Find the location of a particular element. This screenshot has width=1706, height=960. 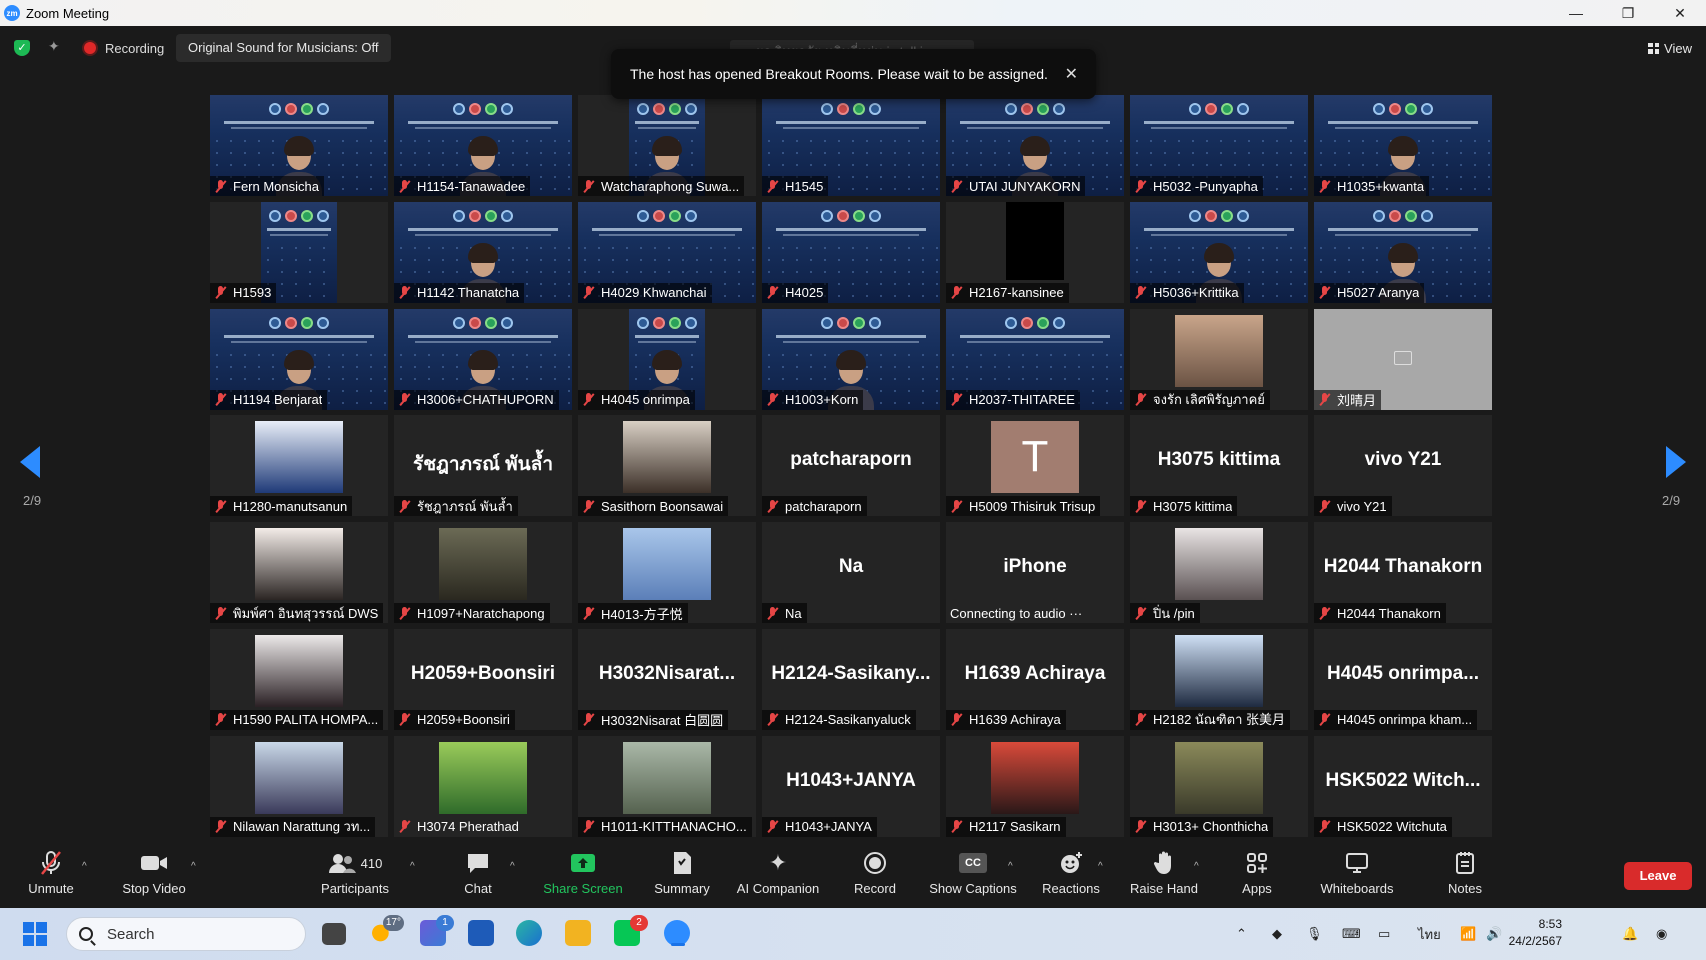

zoom-taskbar-icon is located at coordinates (677, 933).